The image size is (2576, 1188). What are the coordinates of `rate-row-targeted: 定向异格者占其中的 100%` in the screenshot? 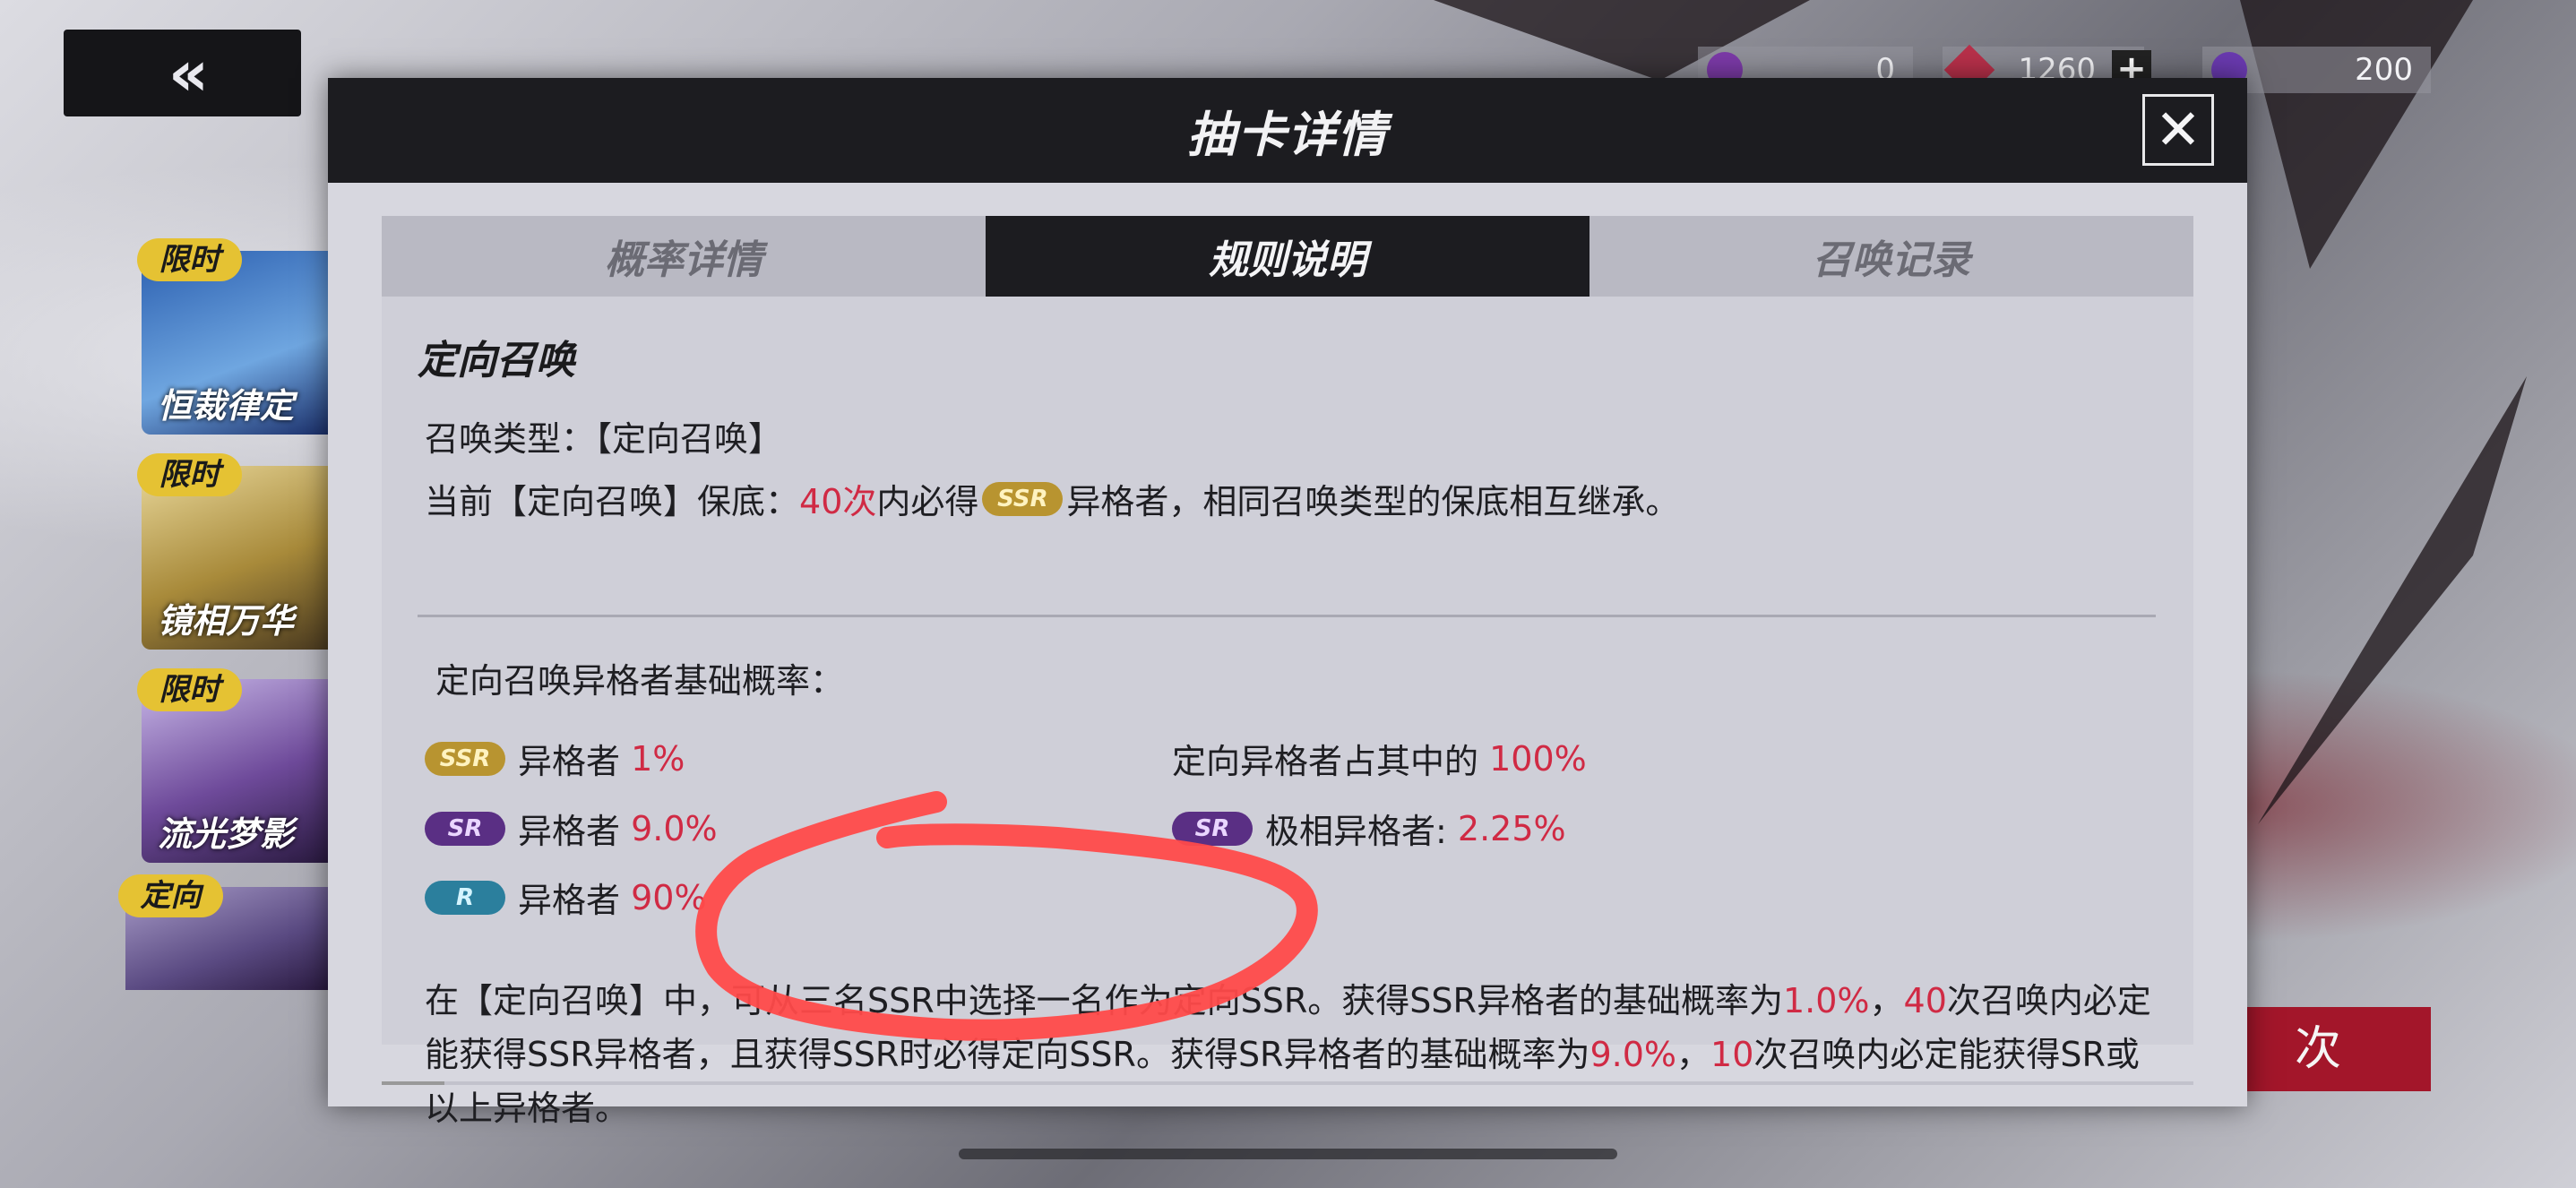 It's located at (1379, 758).